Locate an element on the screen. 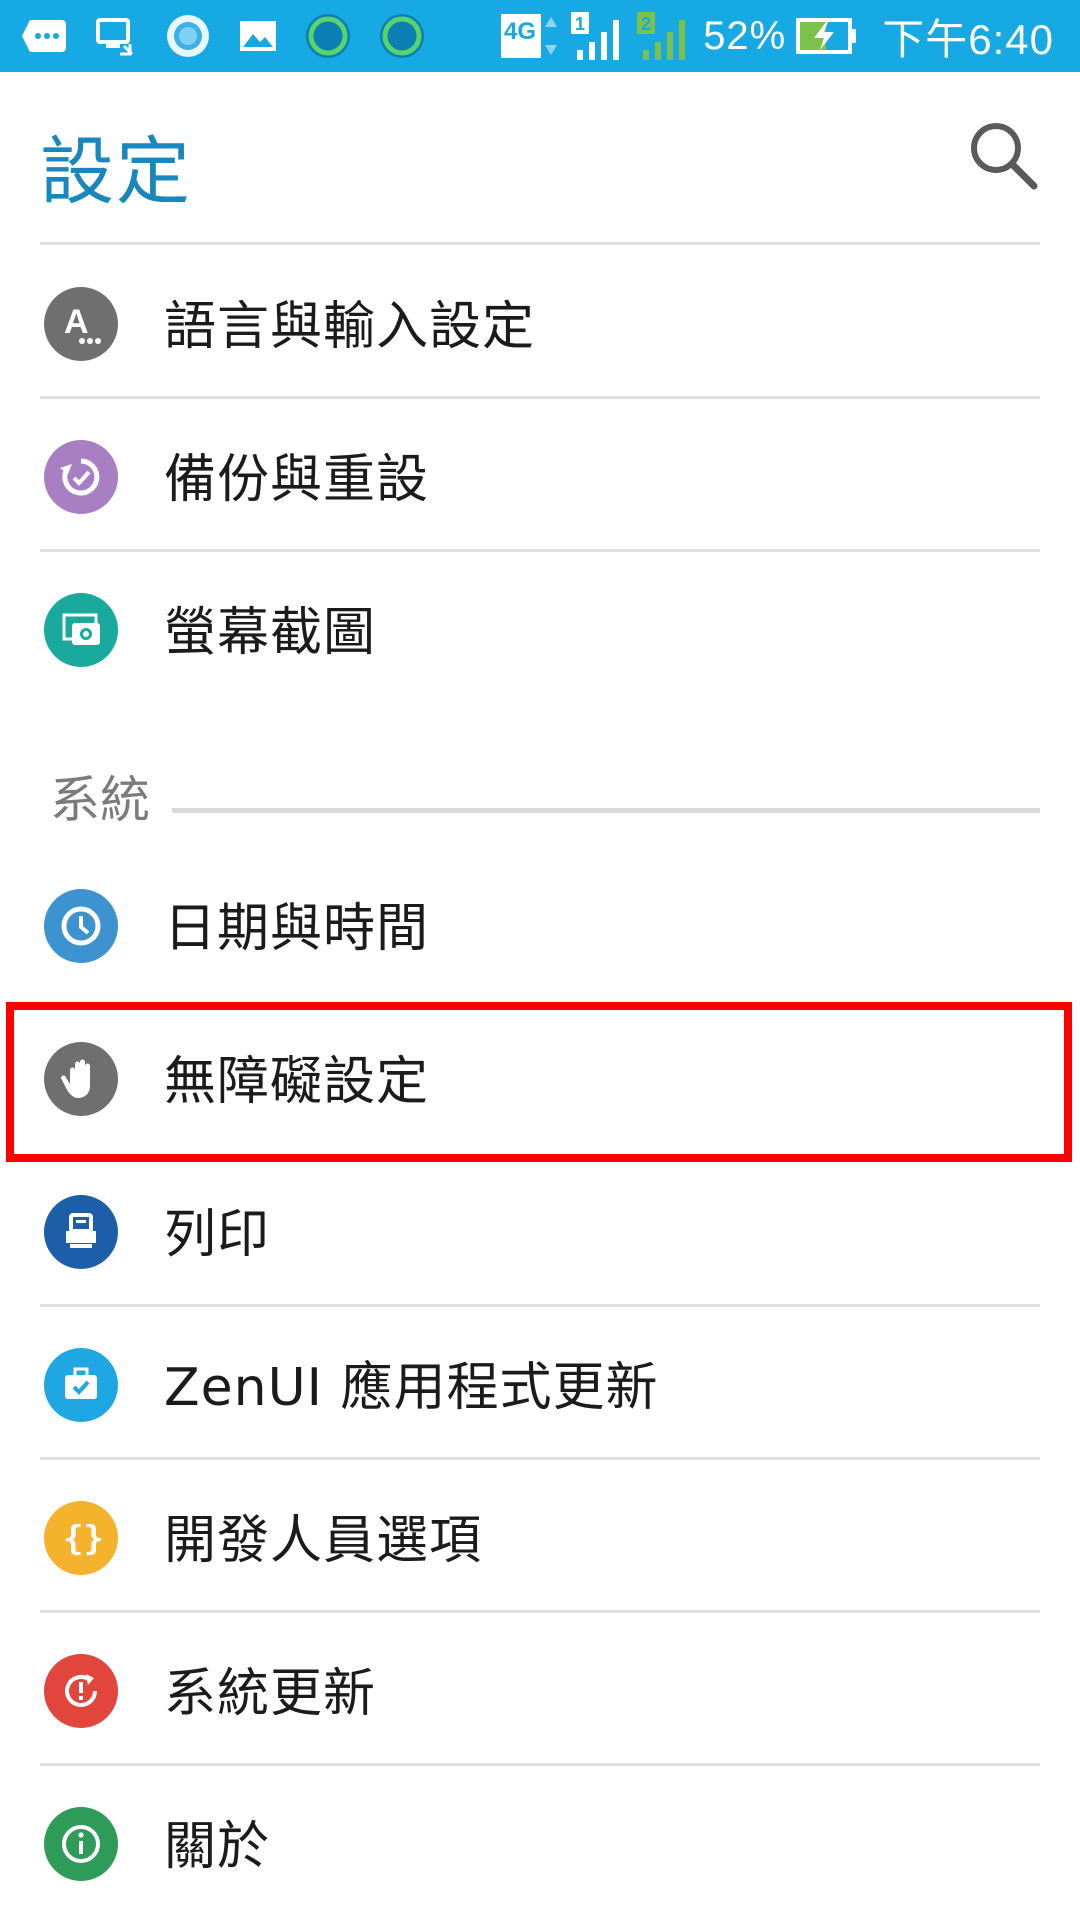  language-icon: A is located at coordinates (81, 324).